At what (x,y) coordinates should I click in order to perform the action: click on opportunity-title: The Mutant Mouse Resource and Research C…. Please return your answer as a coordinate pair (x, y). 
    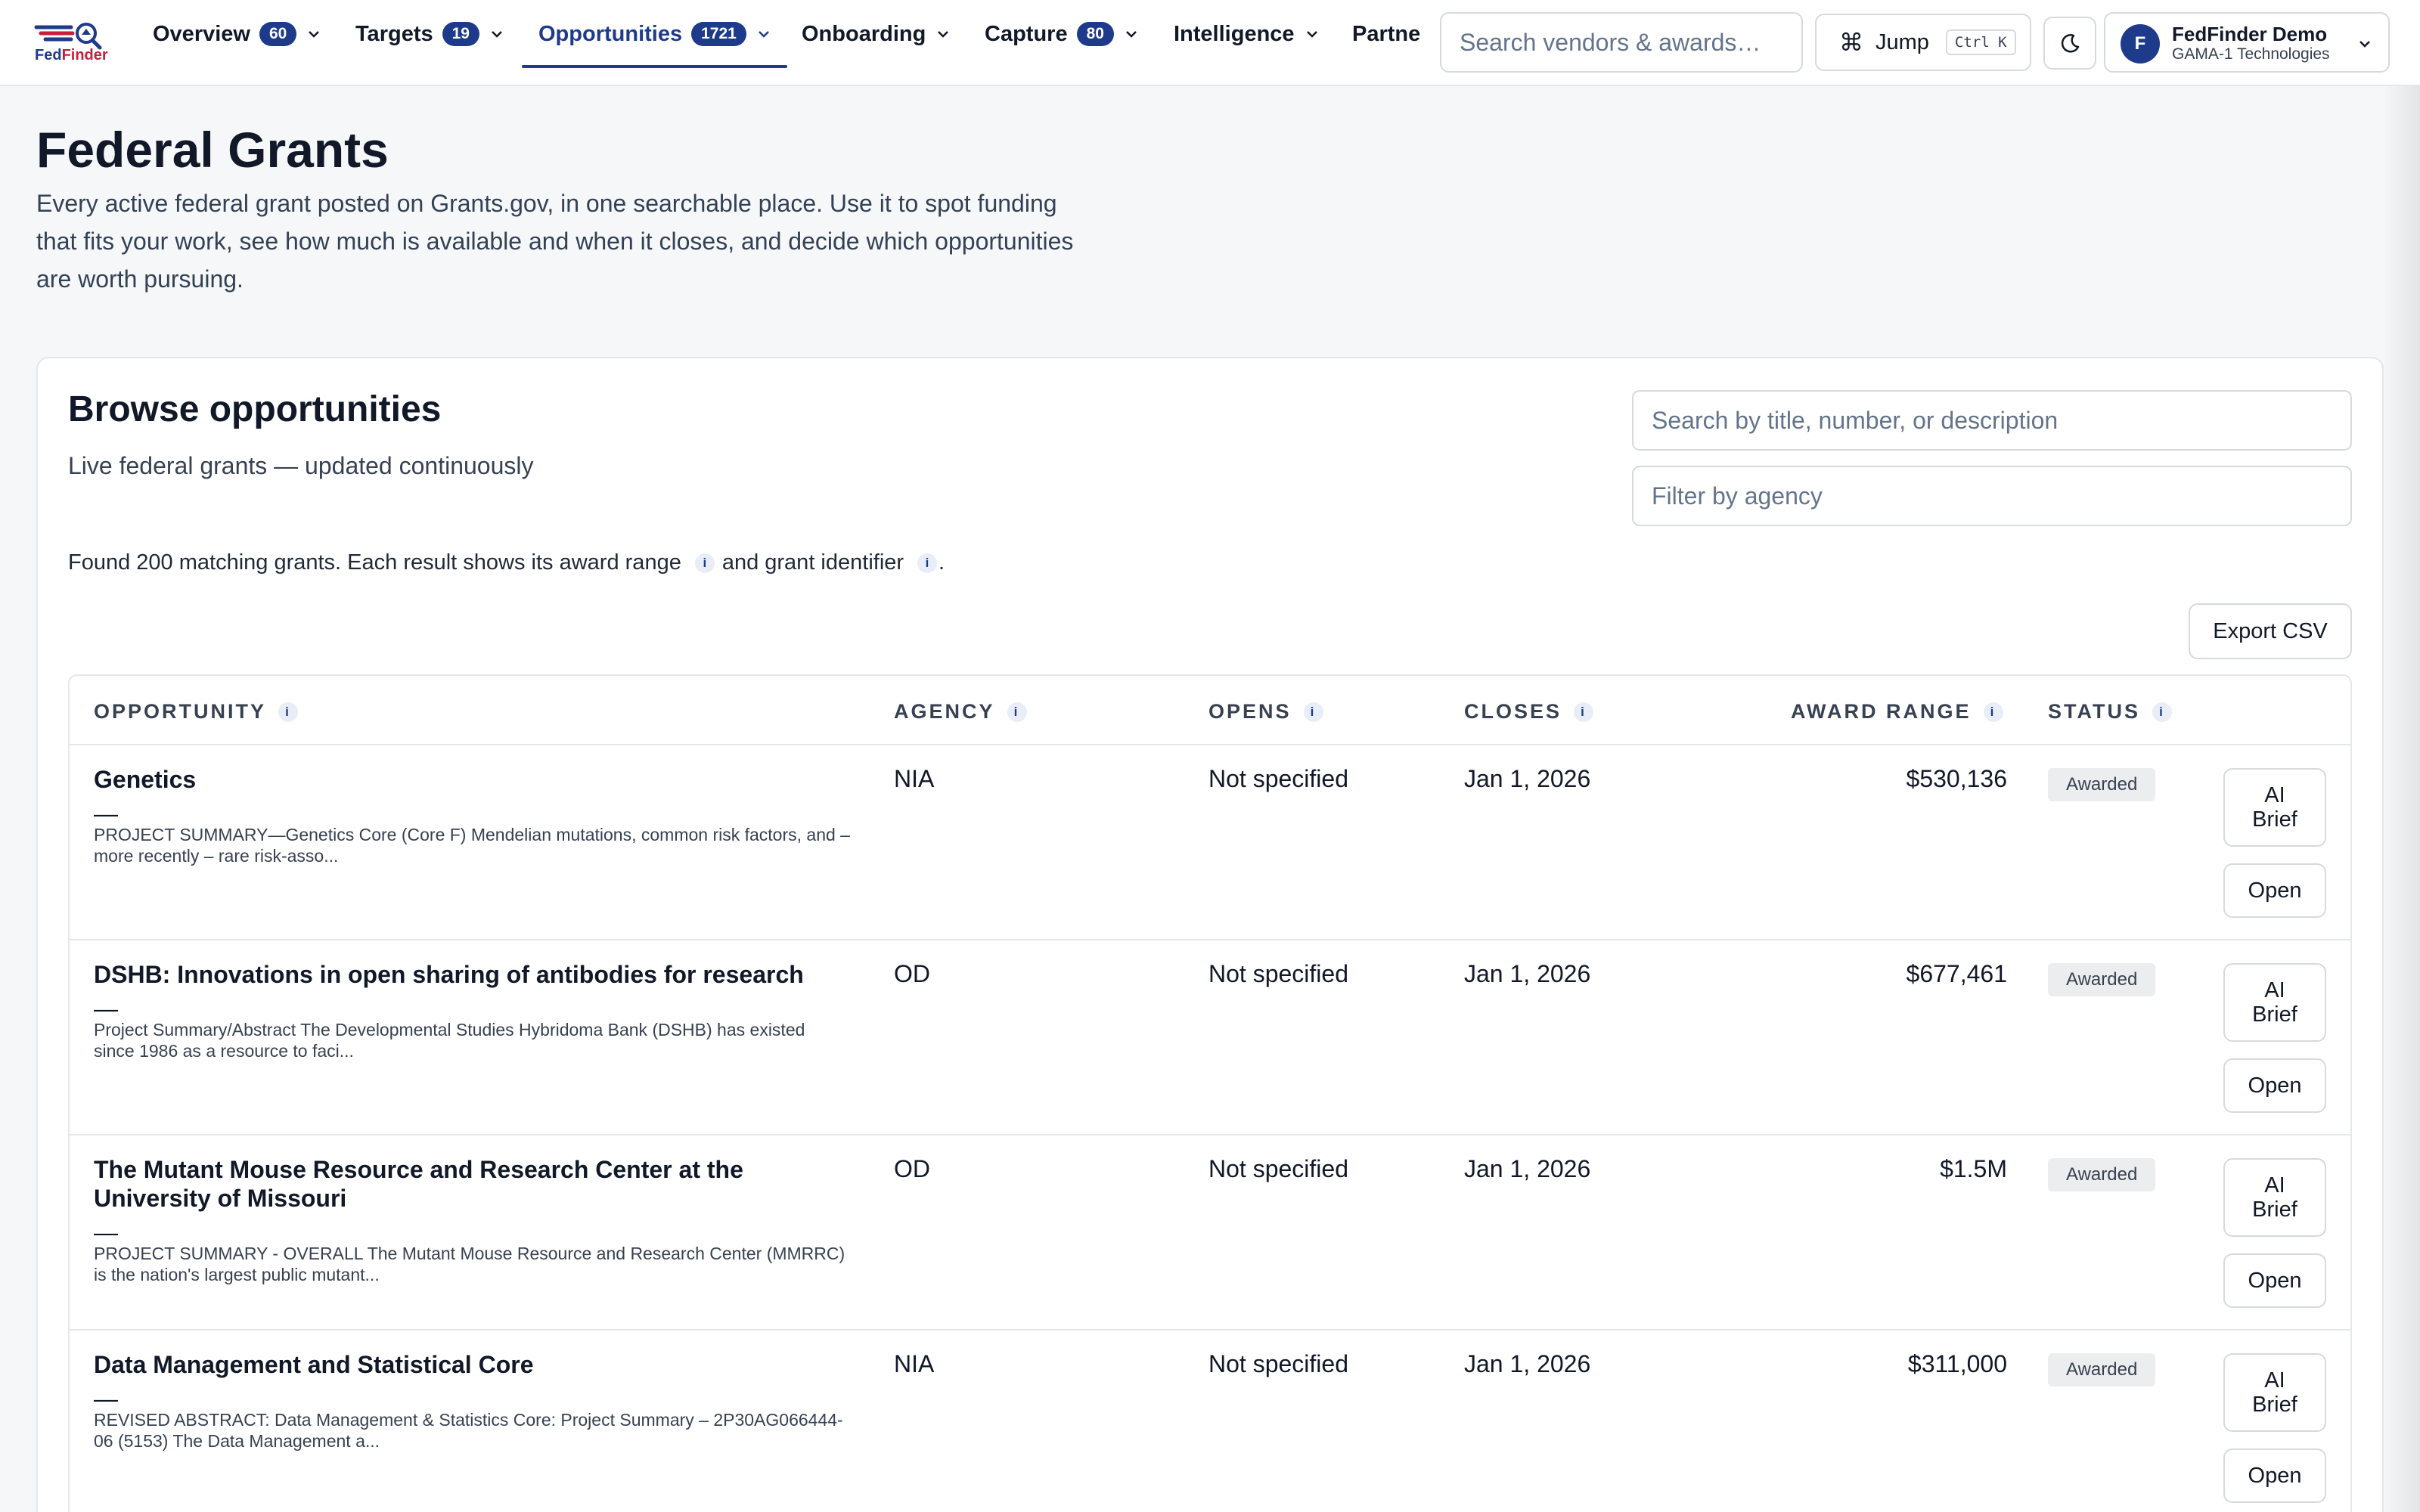
    Looking at the image, I should click on (468, 1184).